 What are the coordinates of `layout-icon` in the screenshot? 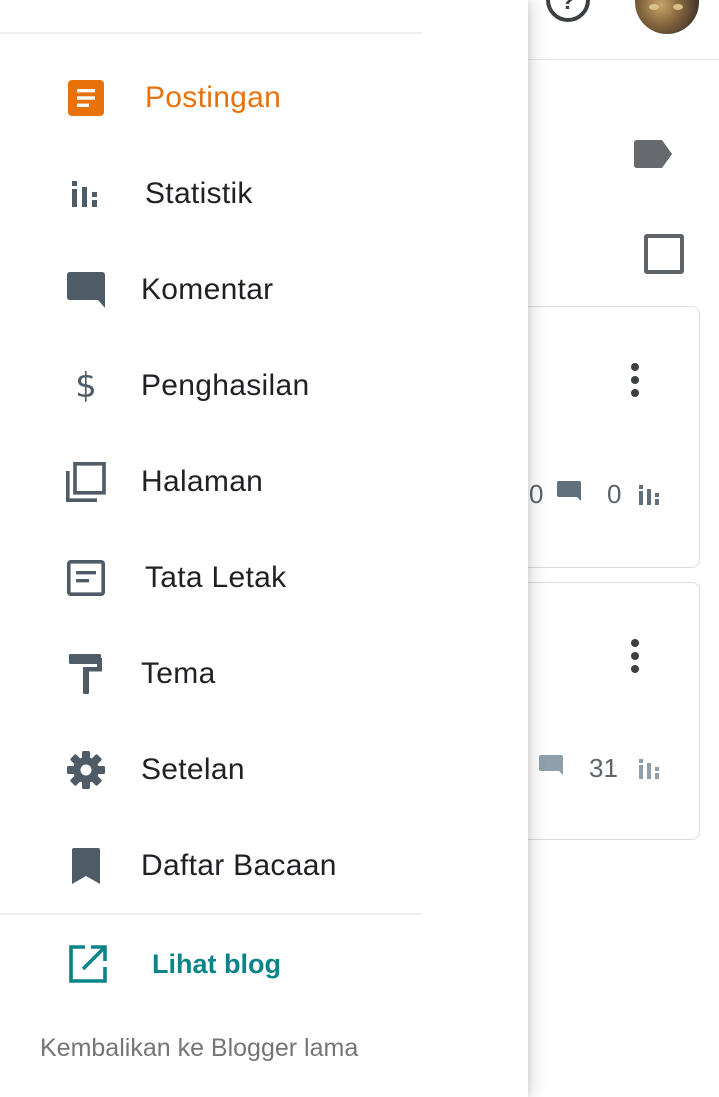 It's located at (86, 578).